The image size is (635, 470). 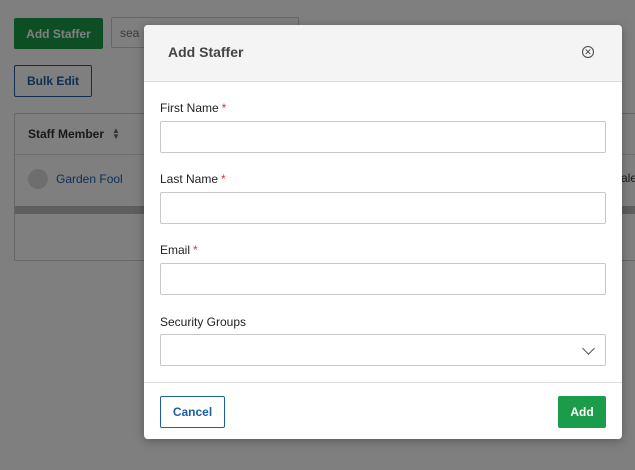 I want to click on modal-title: Add Staffer, so click(x=206, y=52).